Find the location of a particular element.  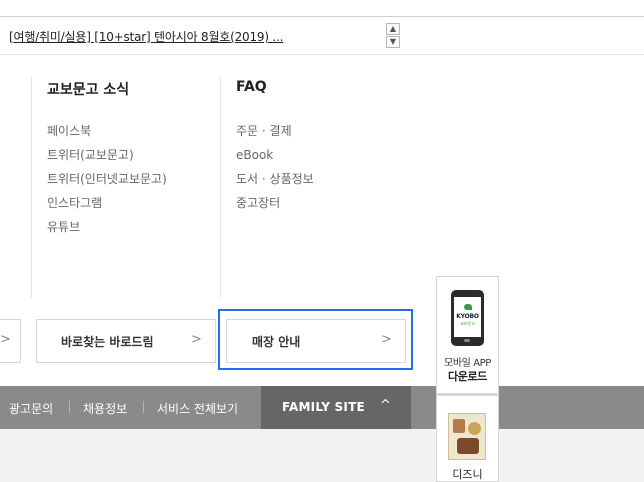

smartphone-icon: KYOBO 교보문고 is located at coordinates (467, 318).